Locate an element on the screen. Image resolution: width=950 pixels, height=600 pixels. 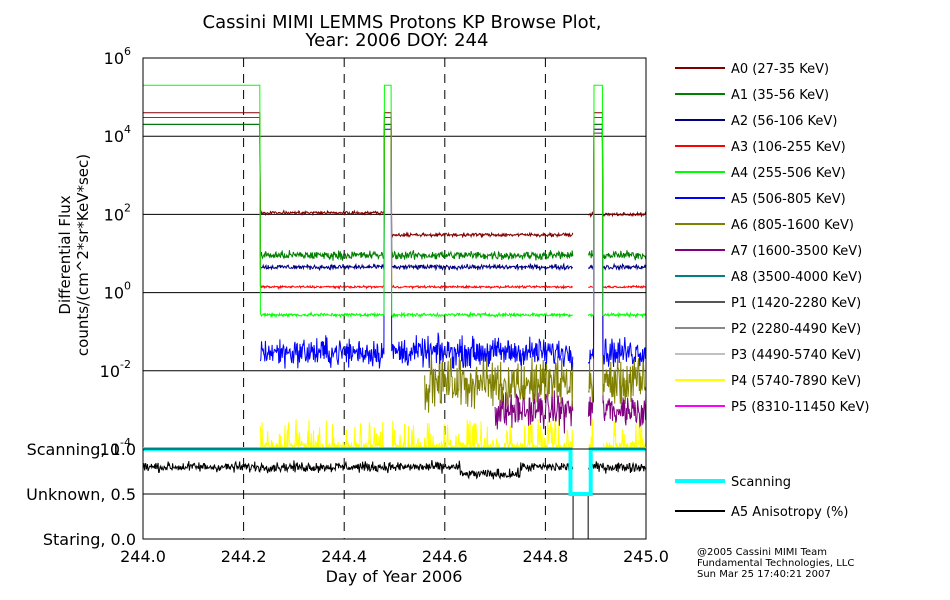
x-axis-label: Day of Year 2006 is located at coordinates (394, 576).